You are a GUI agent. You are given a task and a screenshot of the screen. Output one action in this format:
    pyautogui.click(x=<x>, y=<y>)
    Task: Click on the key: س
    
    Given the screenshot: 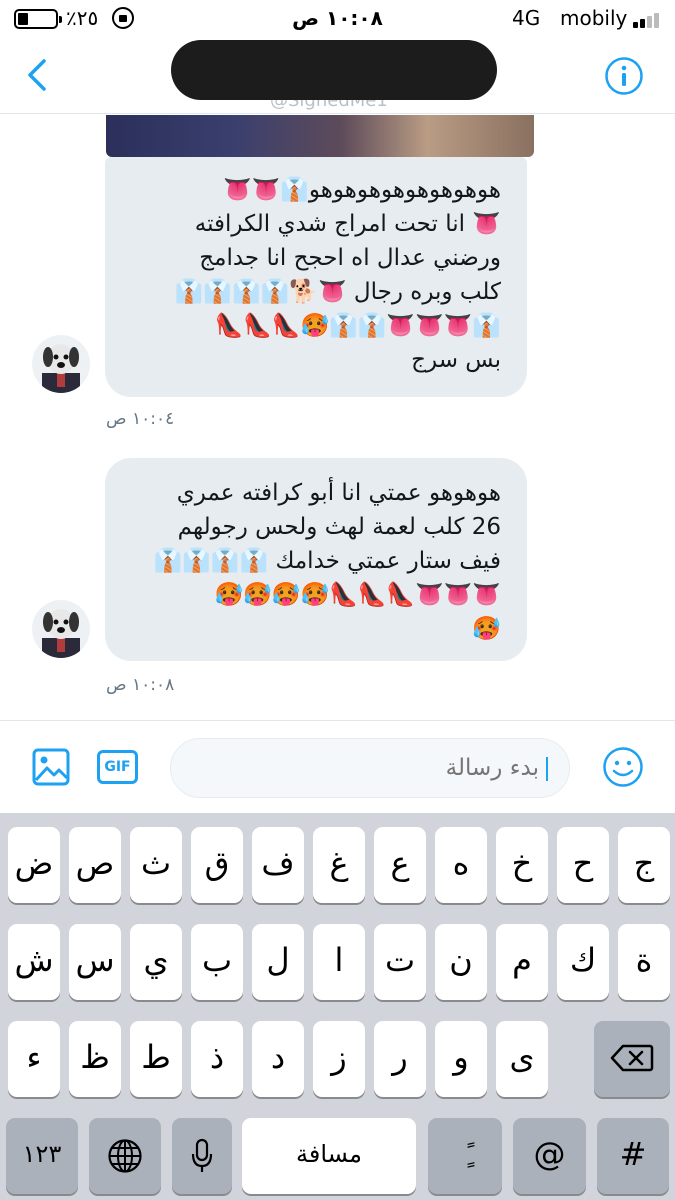 What is the action you would take?
    pyautogui.click(x=95, y=962)
    